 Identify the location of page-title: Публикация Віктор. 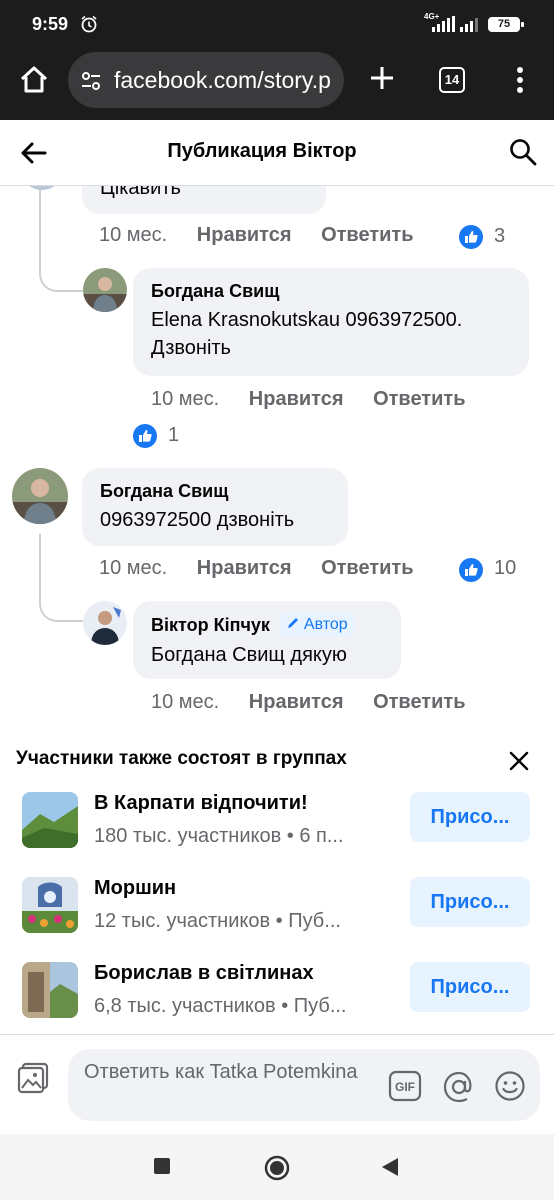
(262, 151).